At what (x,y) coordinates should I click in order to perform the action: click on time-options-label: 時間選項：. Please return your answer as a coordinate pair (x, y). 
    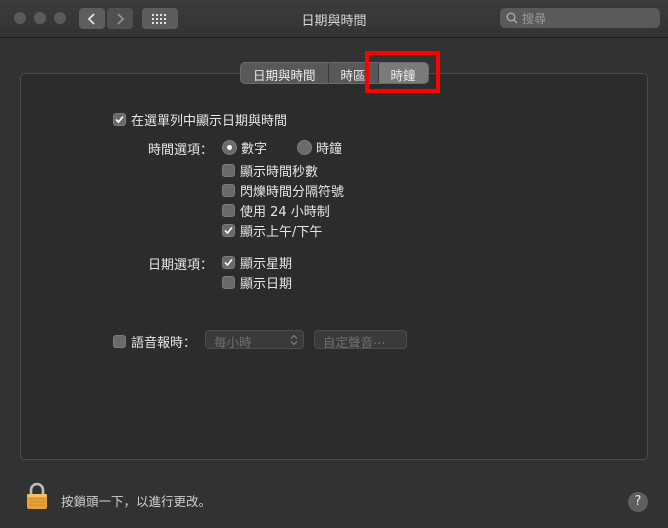
    Looking at the image, I should click on (180, 150).